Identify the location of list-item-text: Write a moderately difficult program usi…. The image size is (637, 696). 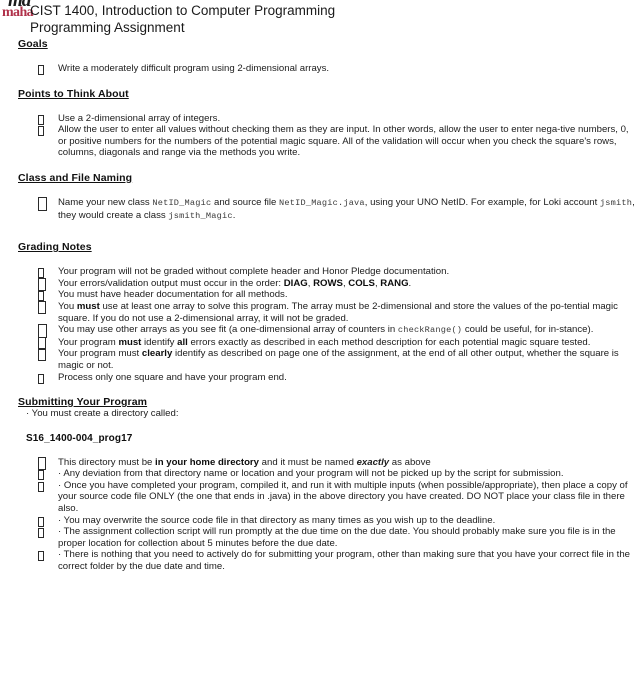
(194, 68).